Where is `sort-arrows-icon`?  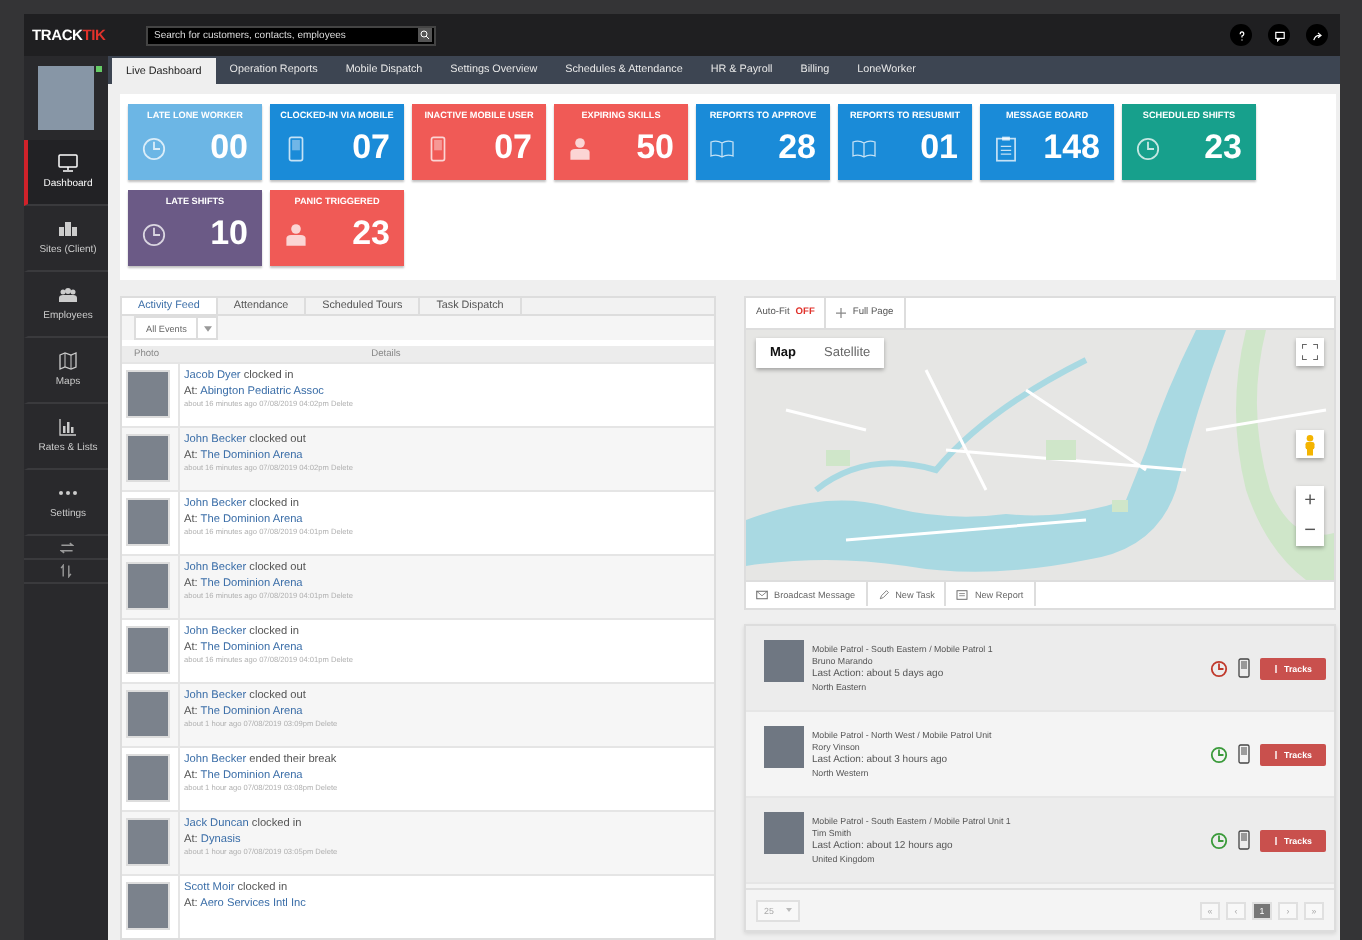 sort-arrows-icon is located at coordinates (66, 571).